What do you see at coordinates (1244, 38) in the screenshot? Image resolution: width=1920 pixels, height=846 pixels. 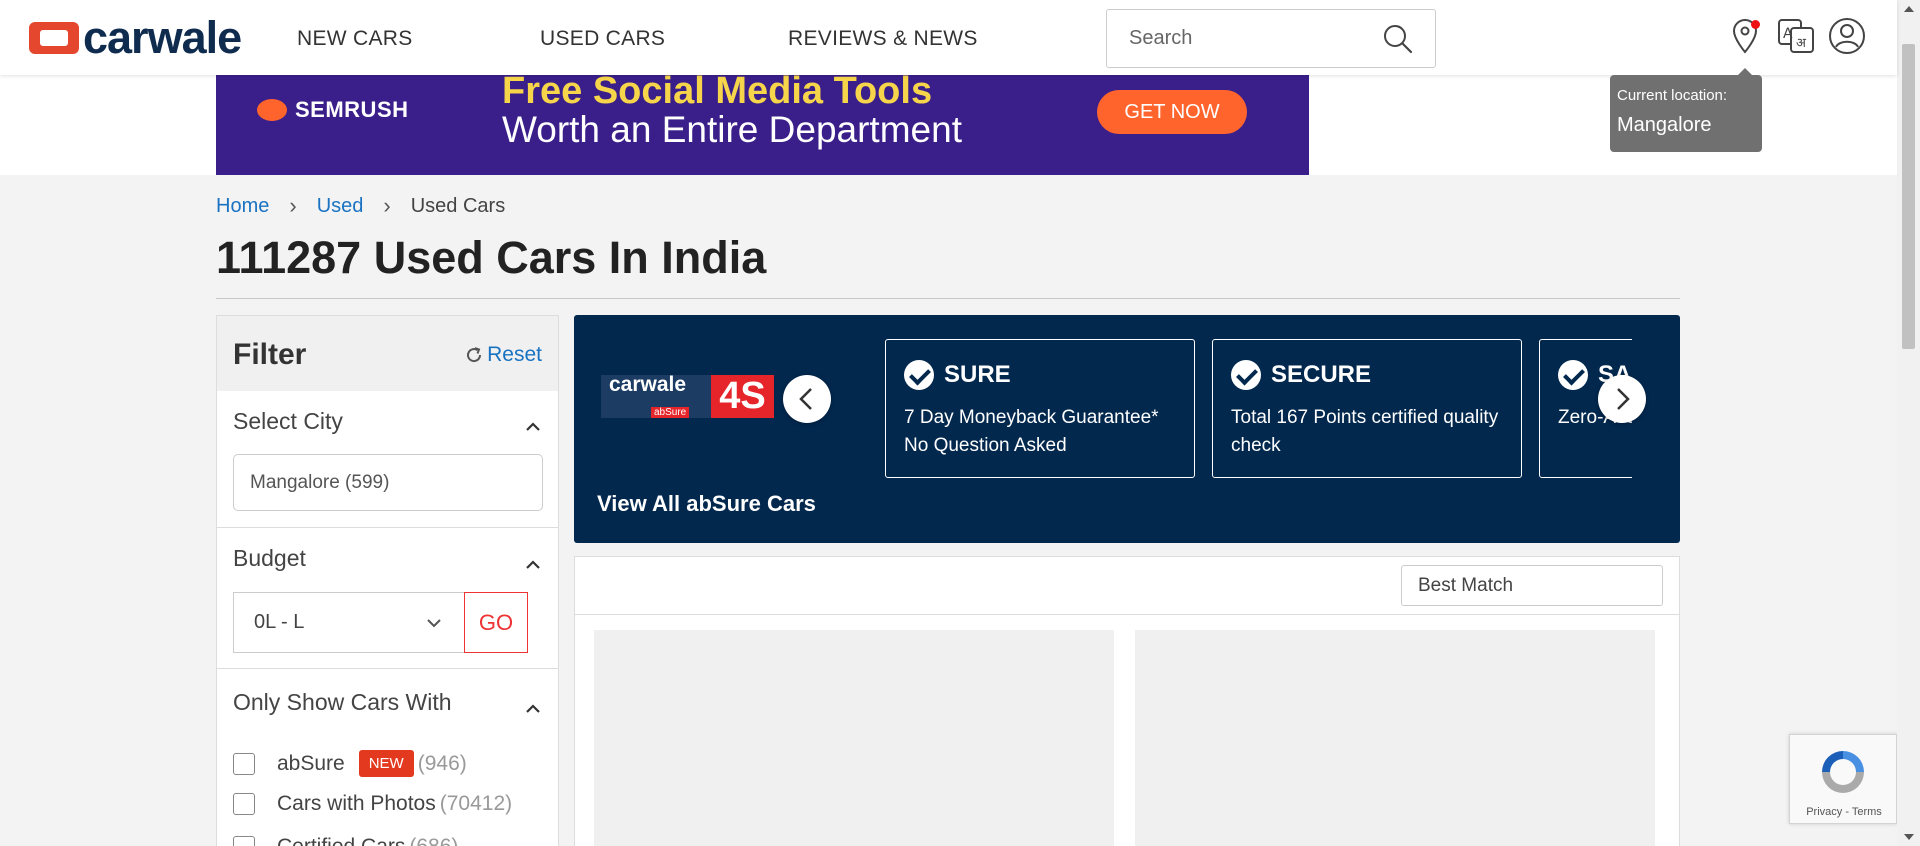 I see `search-input` at bounding box center [1244, 38].